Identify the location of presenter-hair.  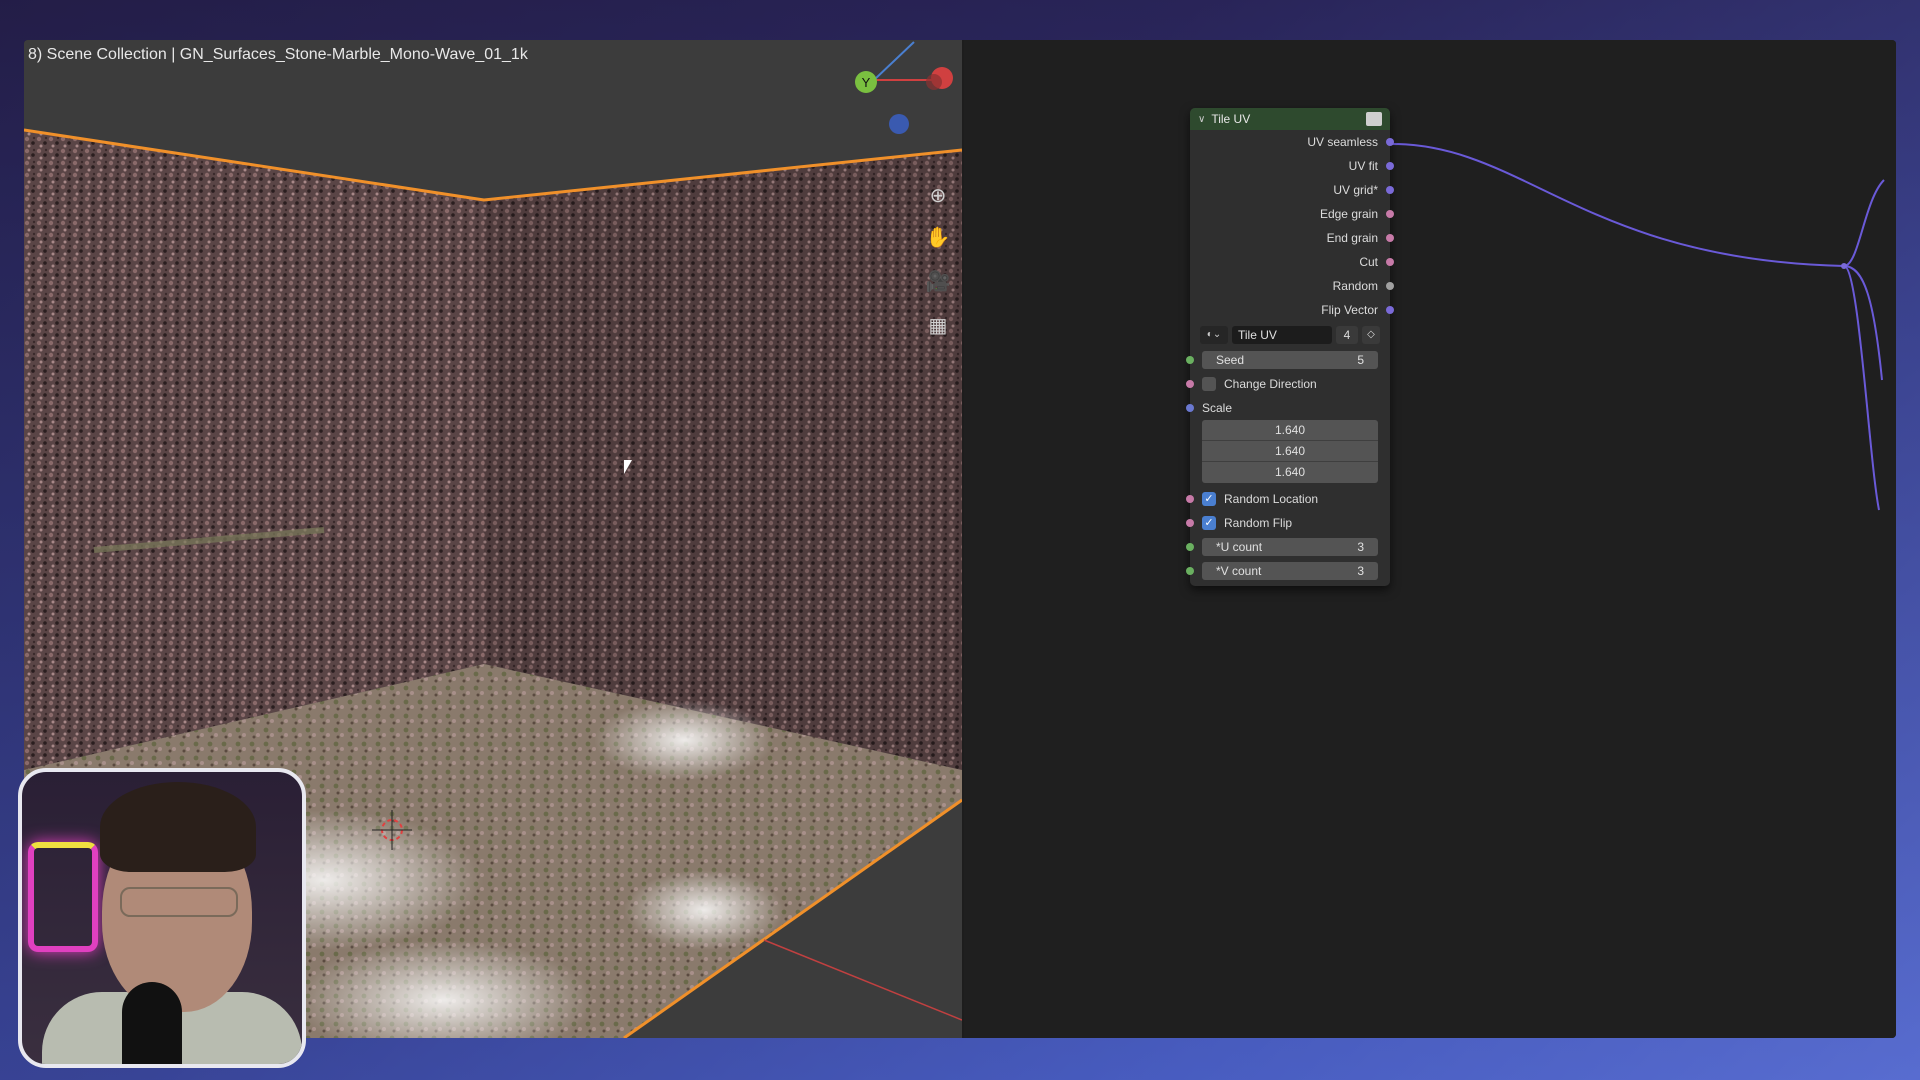
(178, 827).